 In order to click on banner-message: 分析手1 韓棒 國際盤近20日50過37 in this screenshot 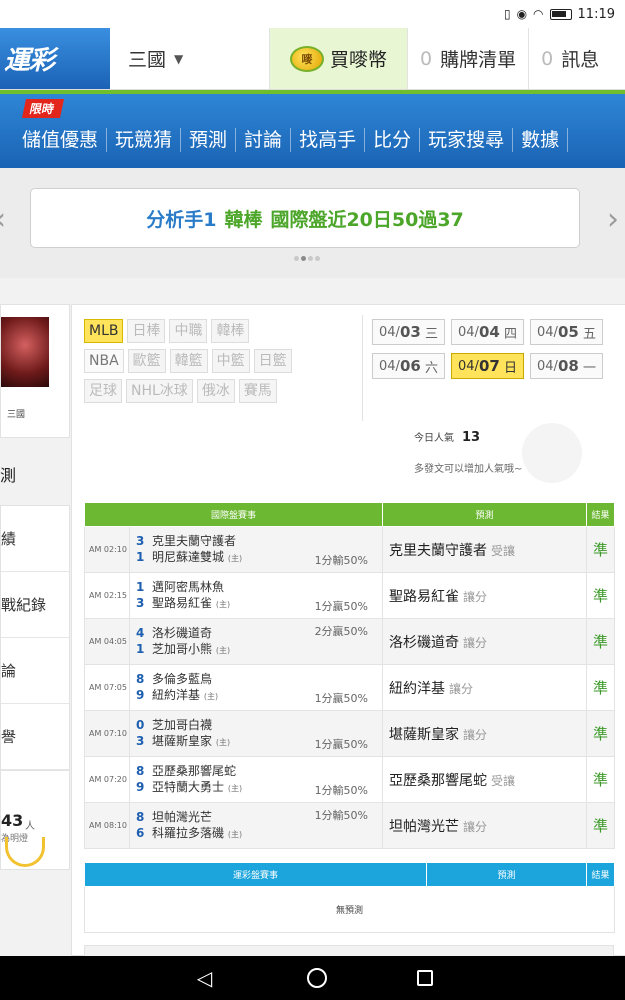, I will do `click(305, 218)`.